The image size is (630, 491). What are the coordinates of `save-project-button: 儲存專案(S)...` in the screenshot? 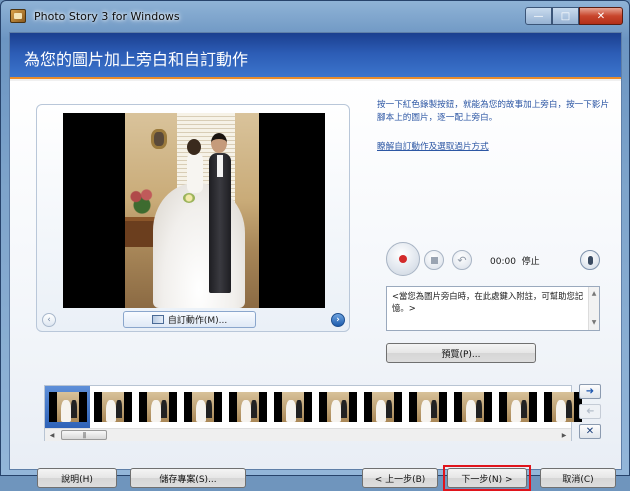 It's located at (188, 478).